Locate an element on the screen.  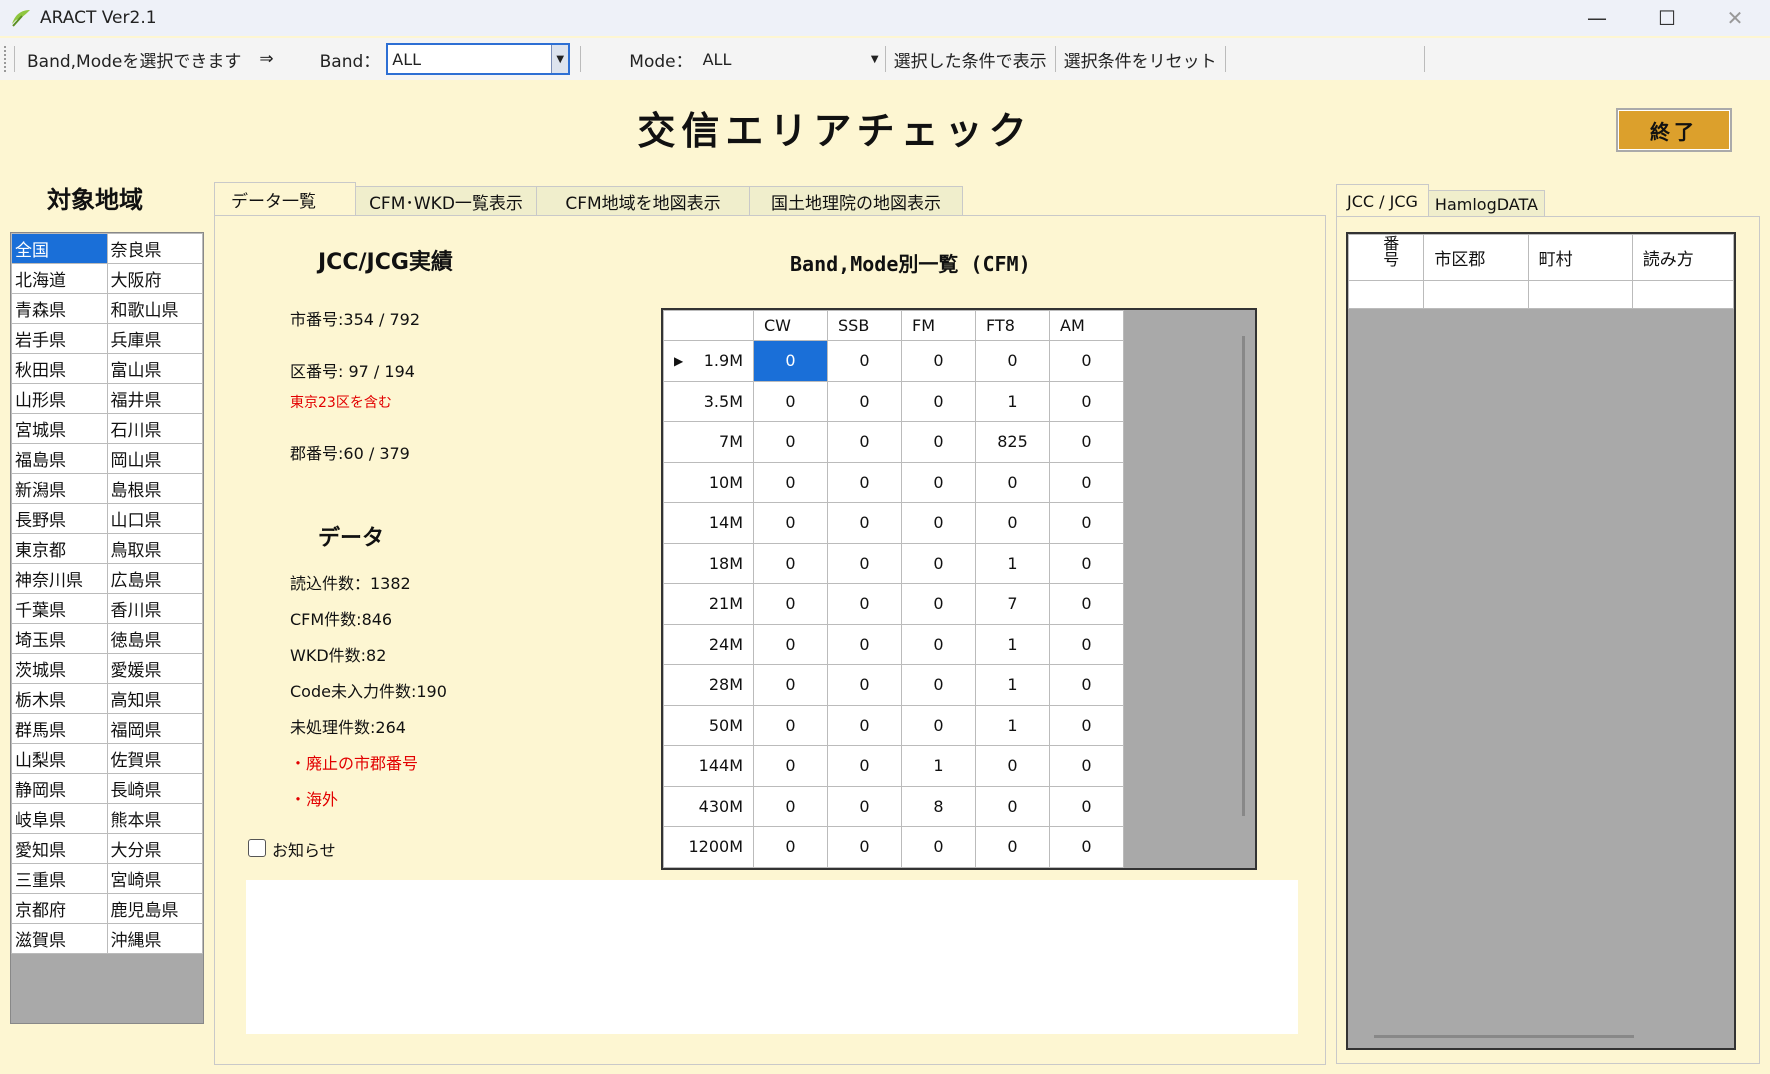
region-cell: 島根県 is located at coordinates (154, 488).